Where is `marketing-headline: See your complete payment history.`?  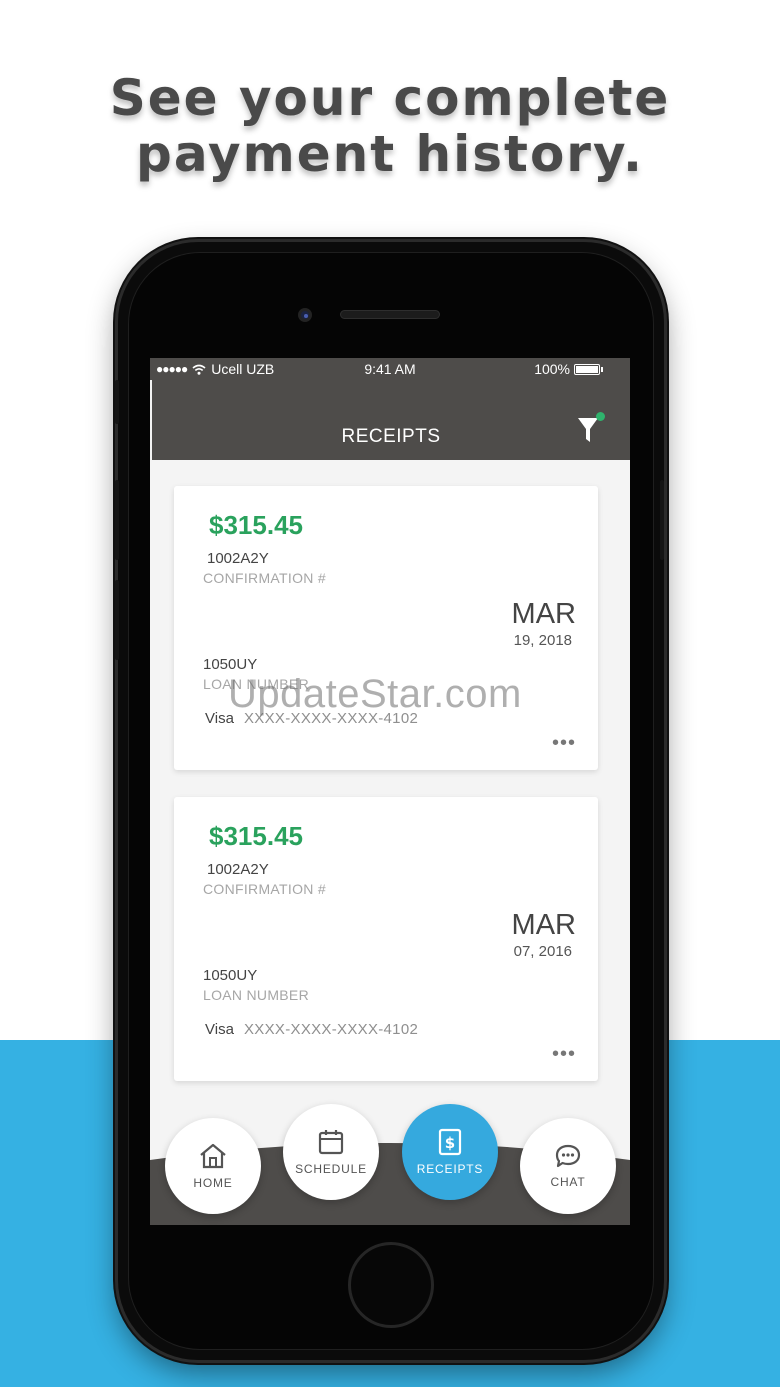
marketing-headline: See your complete payment history. is located at coordinates (390, 126).